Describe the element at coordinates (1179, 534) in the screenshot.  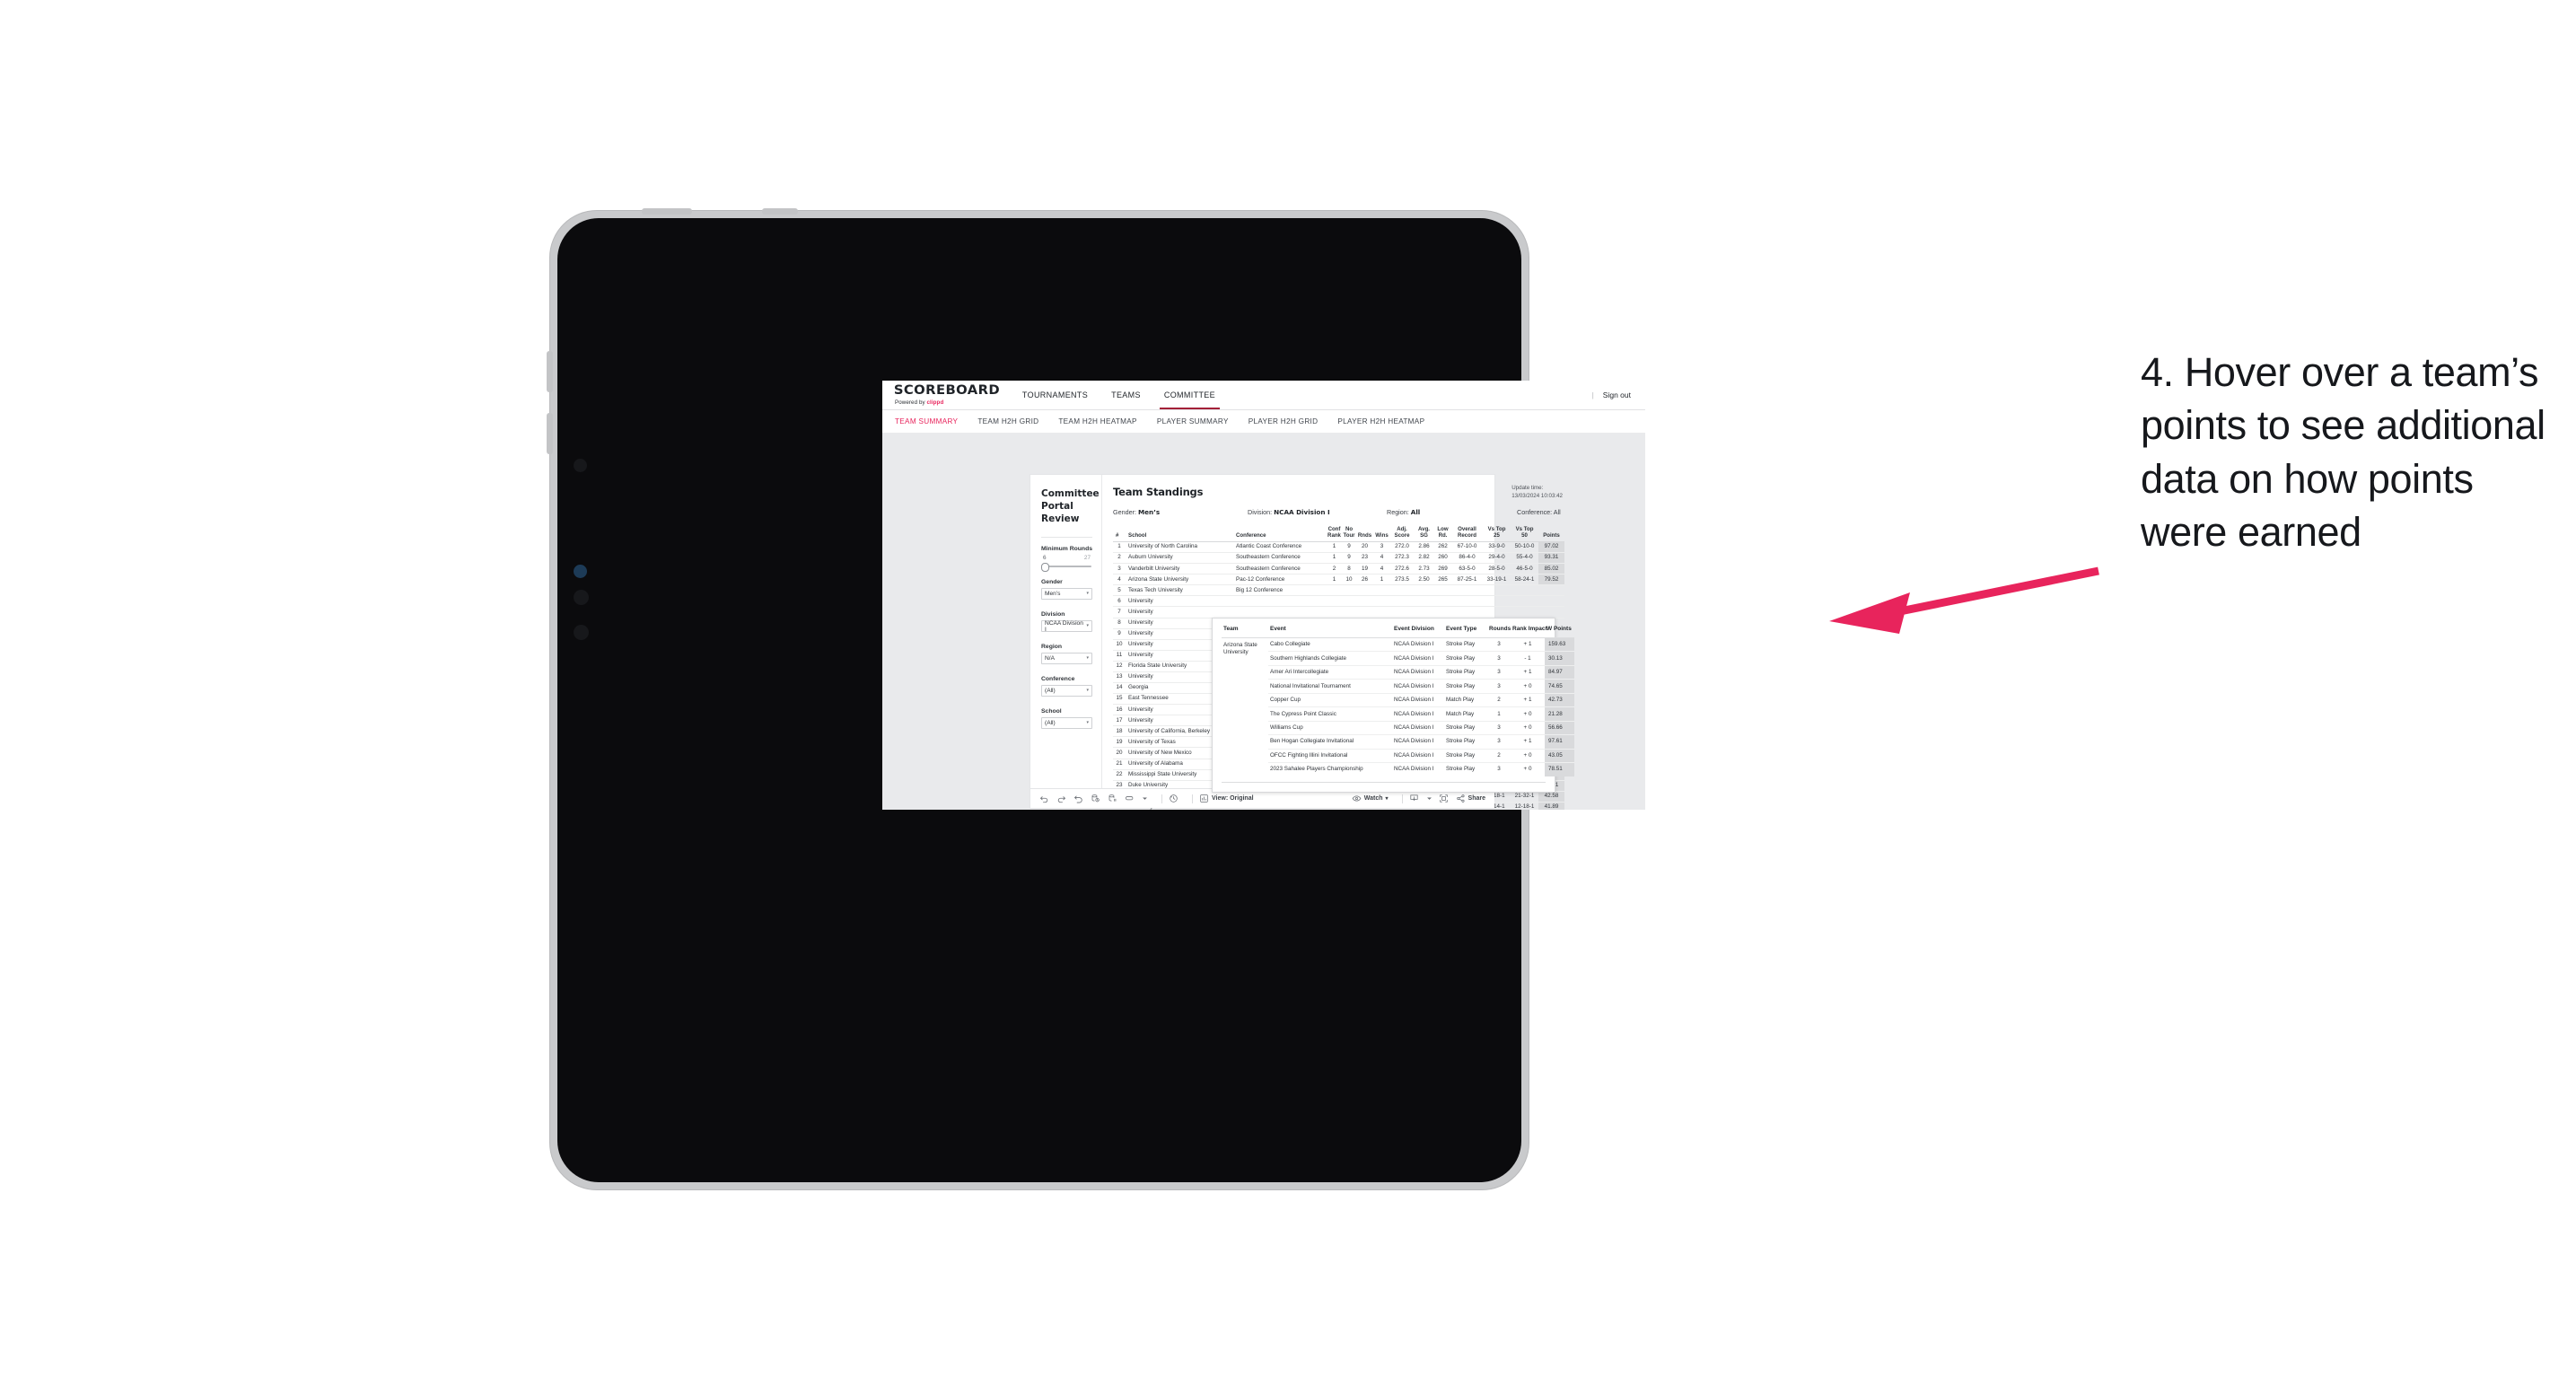
I see `standings-col-school: School` at that location.